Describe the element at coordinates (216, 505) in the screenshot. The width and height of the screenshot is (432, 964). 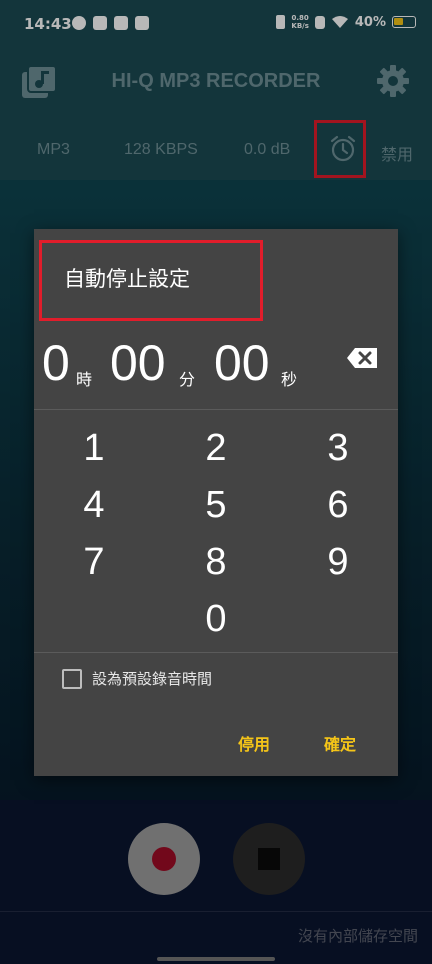
I see `key-5: 5` at that location.